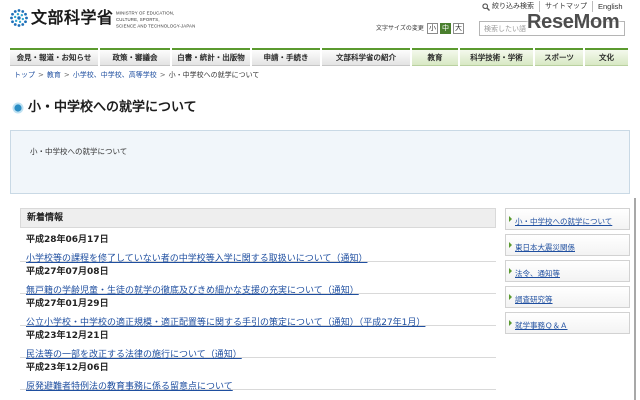 This screenshot has height=400, width=640. Describe the element at coordinates (400, 28) in the screenshot. I see `font-size-label: 文字サイズの変更` at that location.